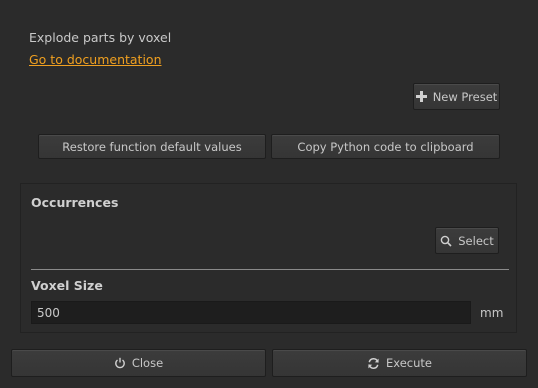  I want to click on select-label: Select, so click(476, 240).